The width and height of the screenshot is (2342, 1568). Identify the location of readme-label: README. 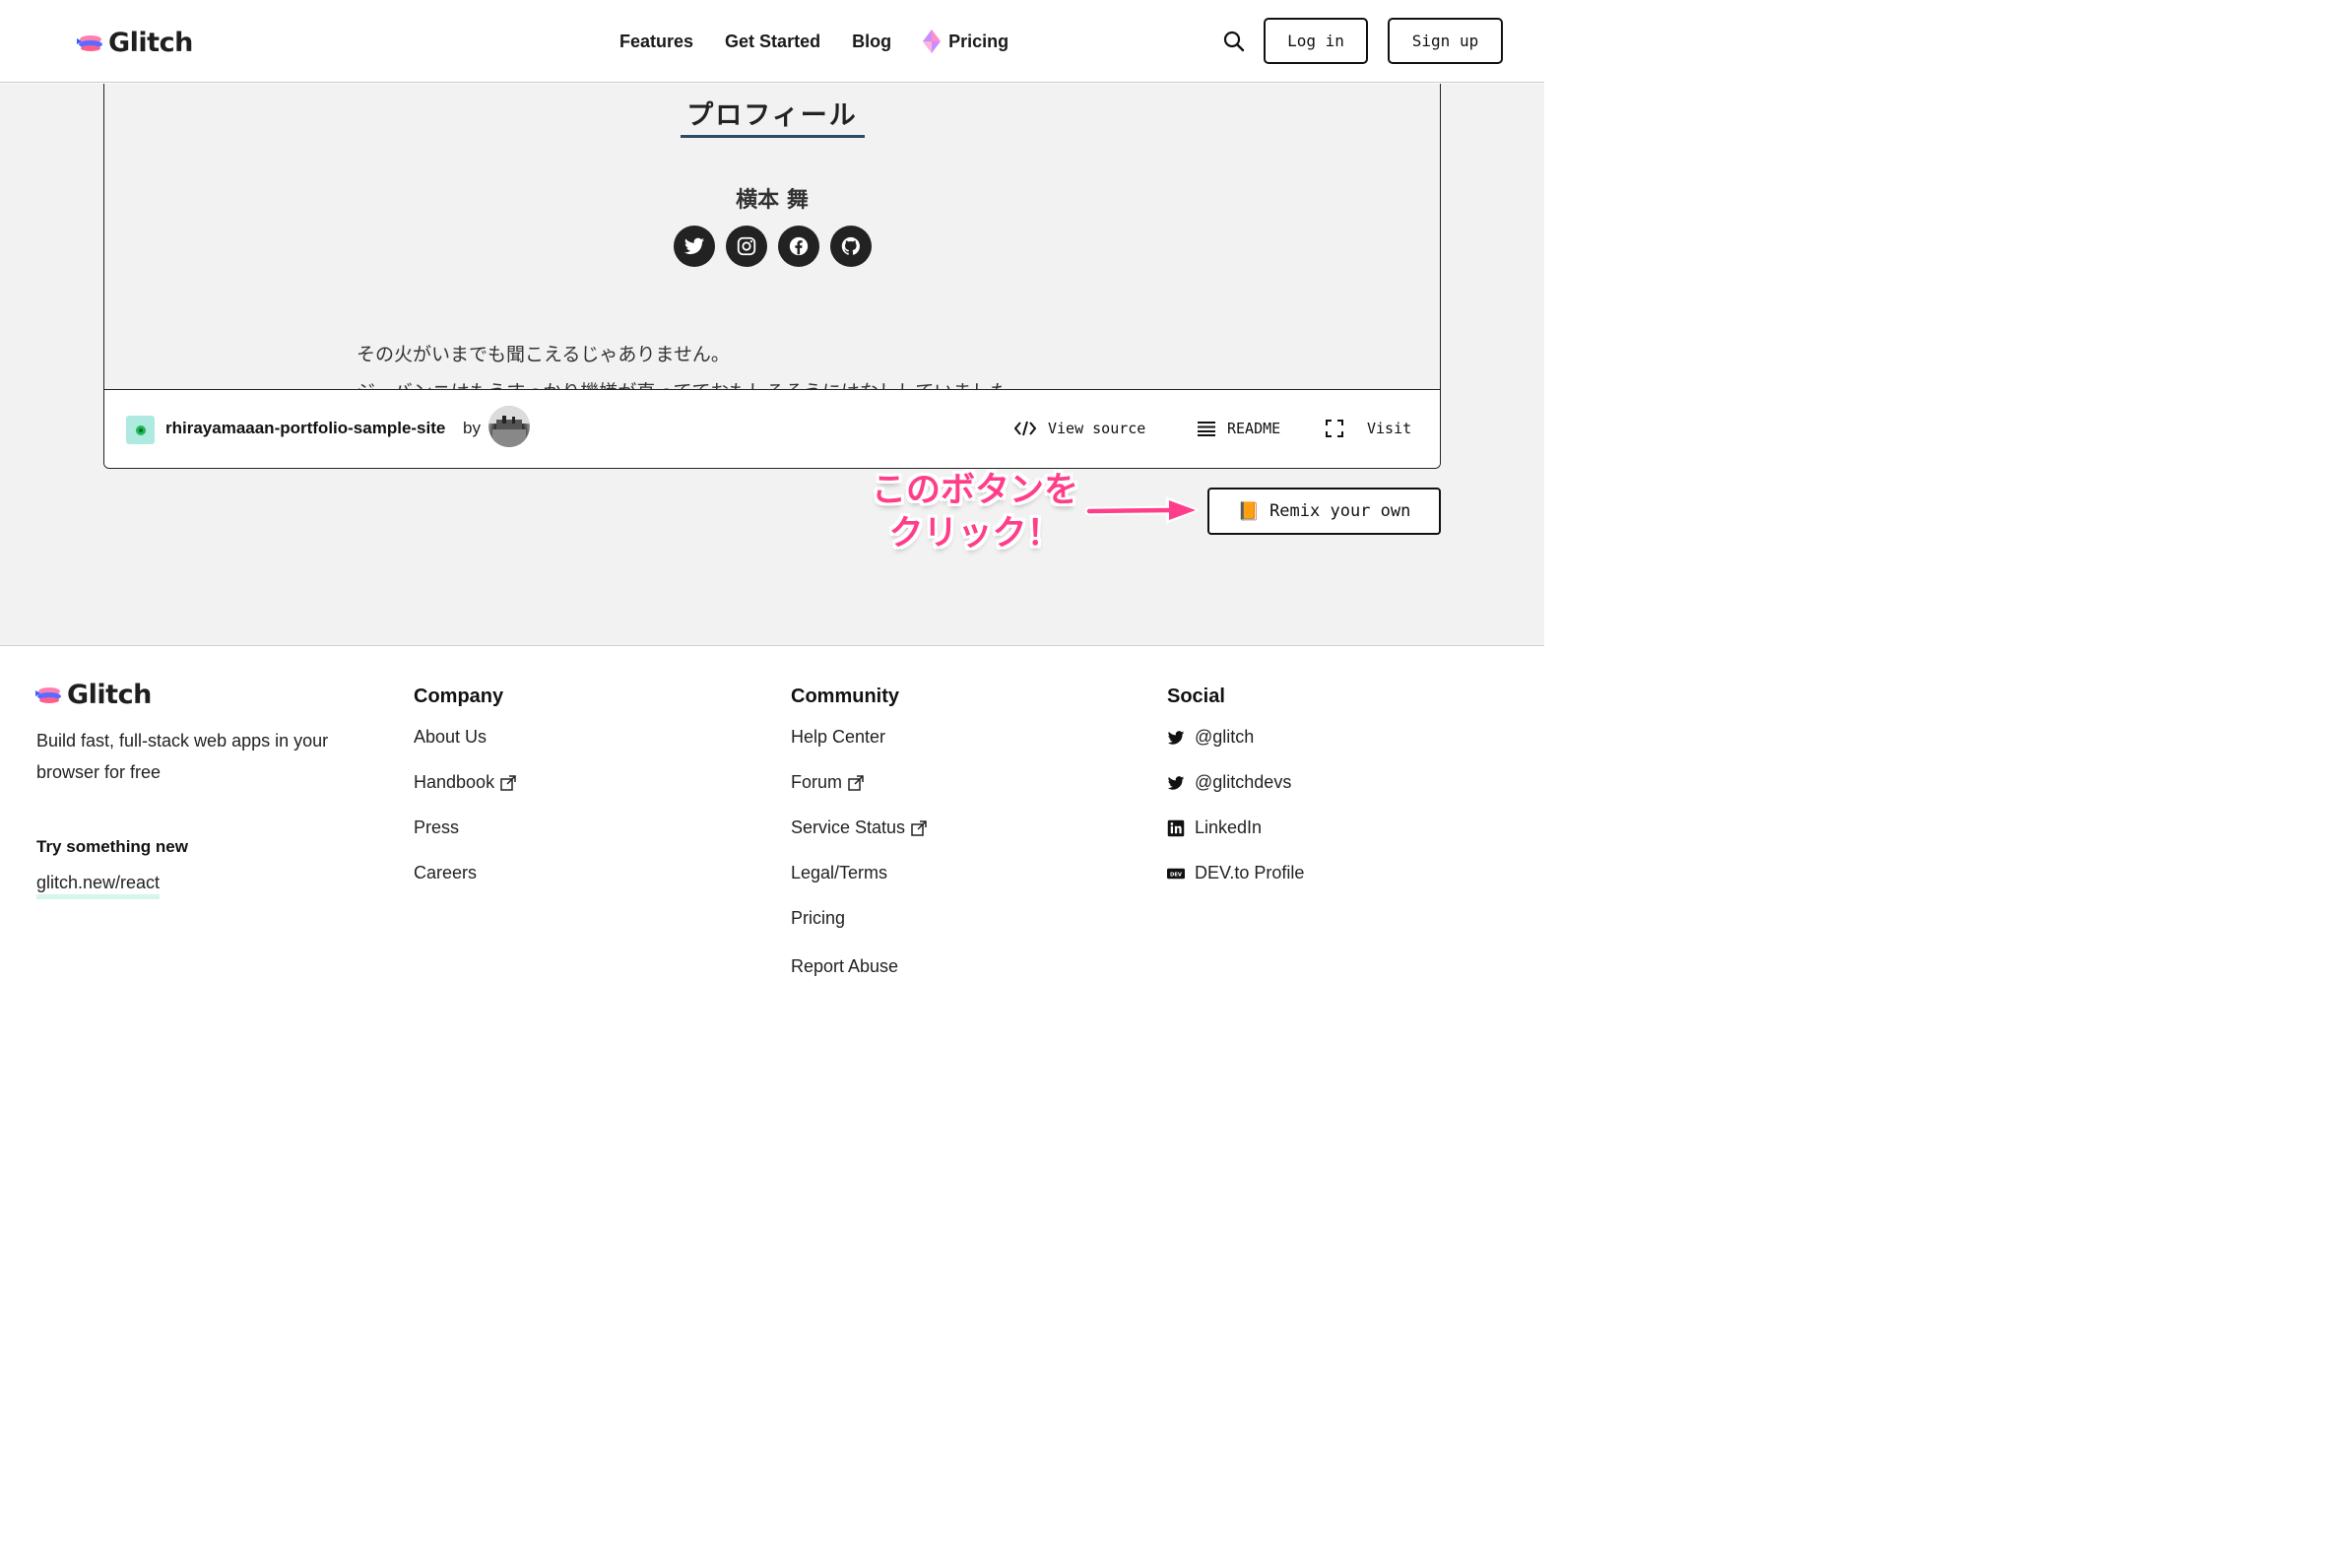
(1254, 429).